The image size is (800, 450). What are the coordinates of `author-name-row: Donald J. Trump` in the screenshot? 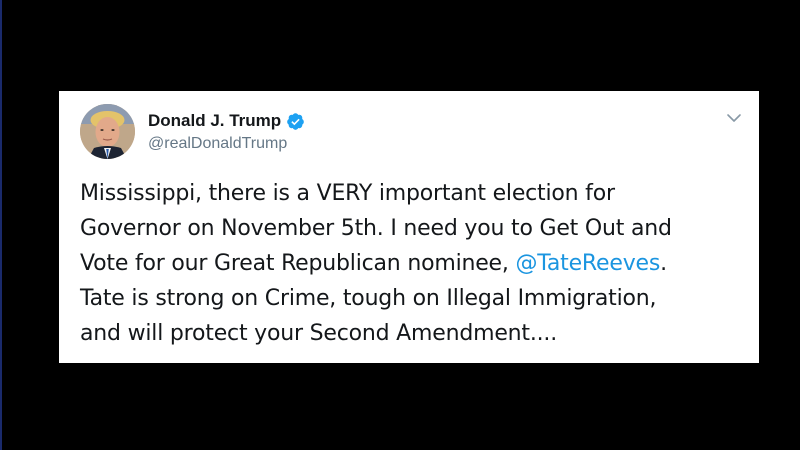 It's located at (226, 121).